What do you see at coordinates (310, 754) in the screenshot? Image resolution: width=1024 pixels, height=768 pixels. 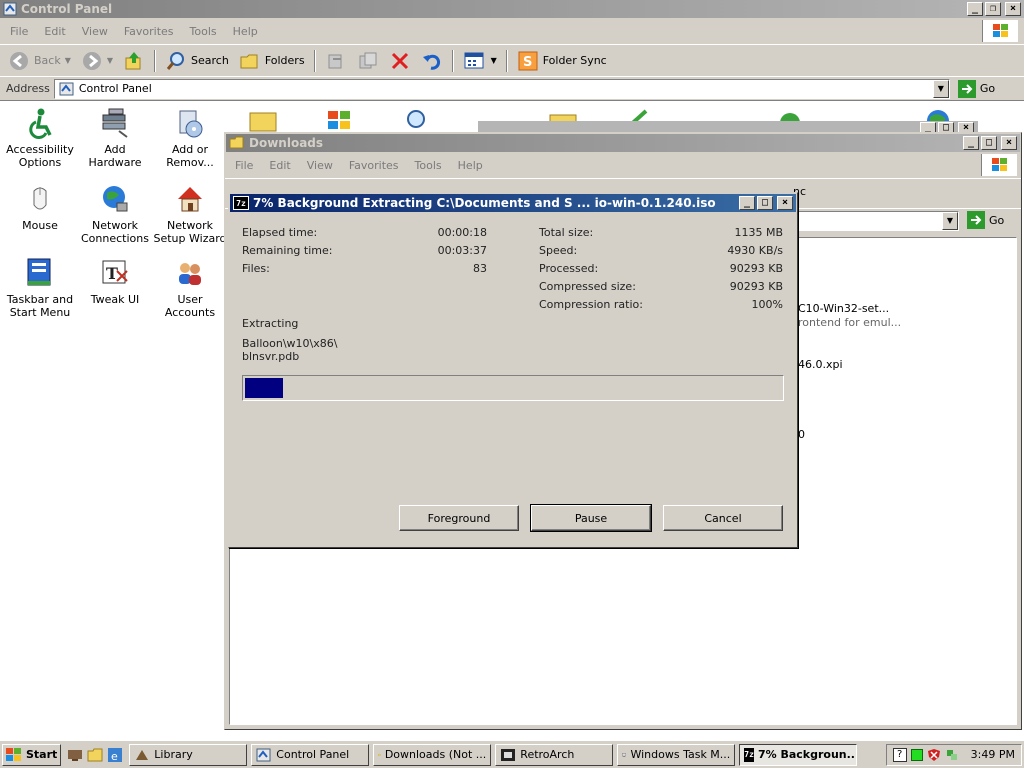 I see `taskbar-control-panel: Control Panel` at bounding box center [310, 754].